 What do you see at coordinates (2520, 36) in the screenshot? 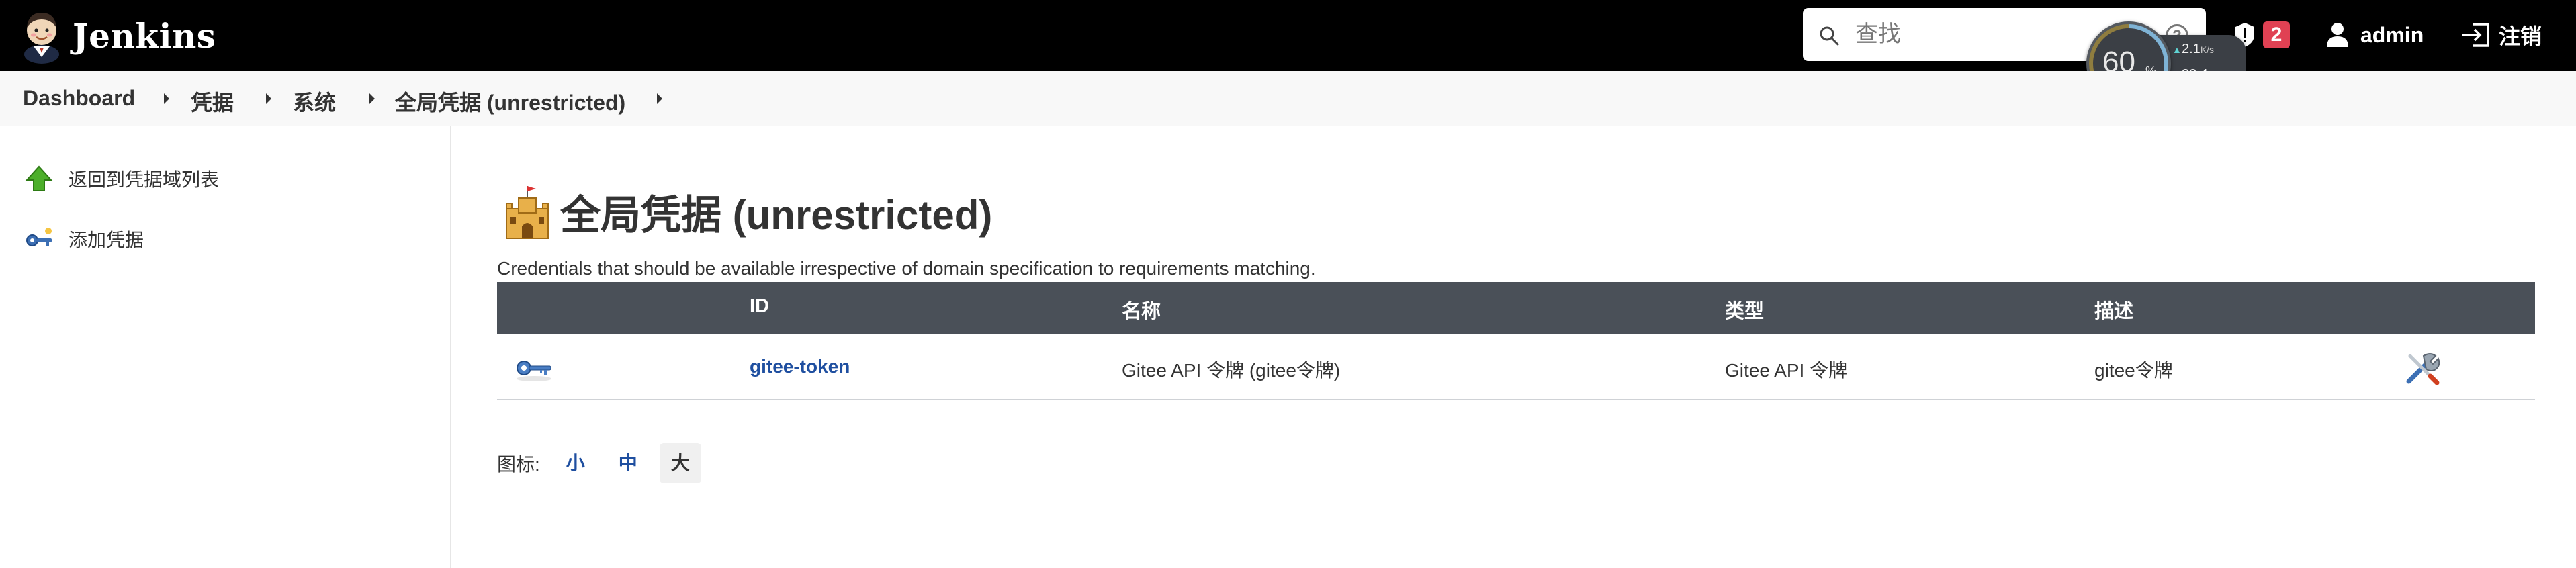
I see `logout-label: 注销` at bounding box center [2520, 36].